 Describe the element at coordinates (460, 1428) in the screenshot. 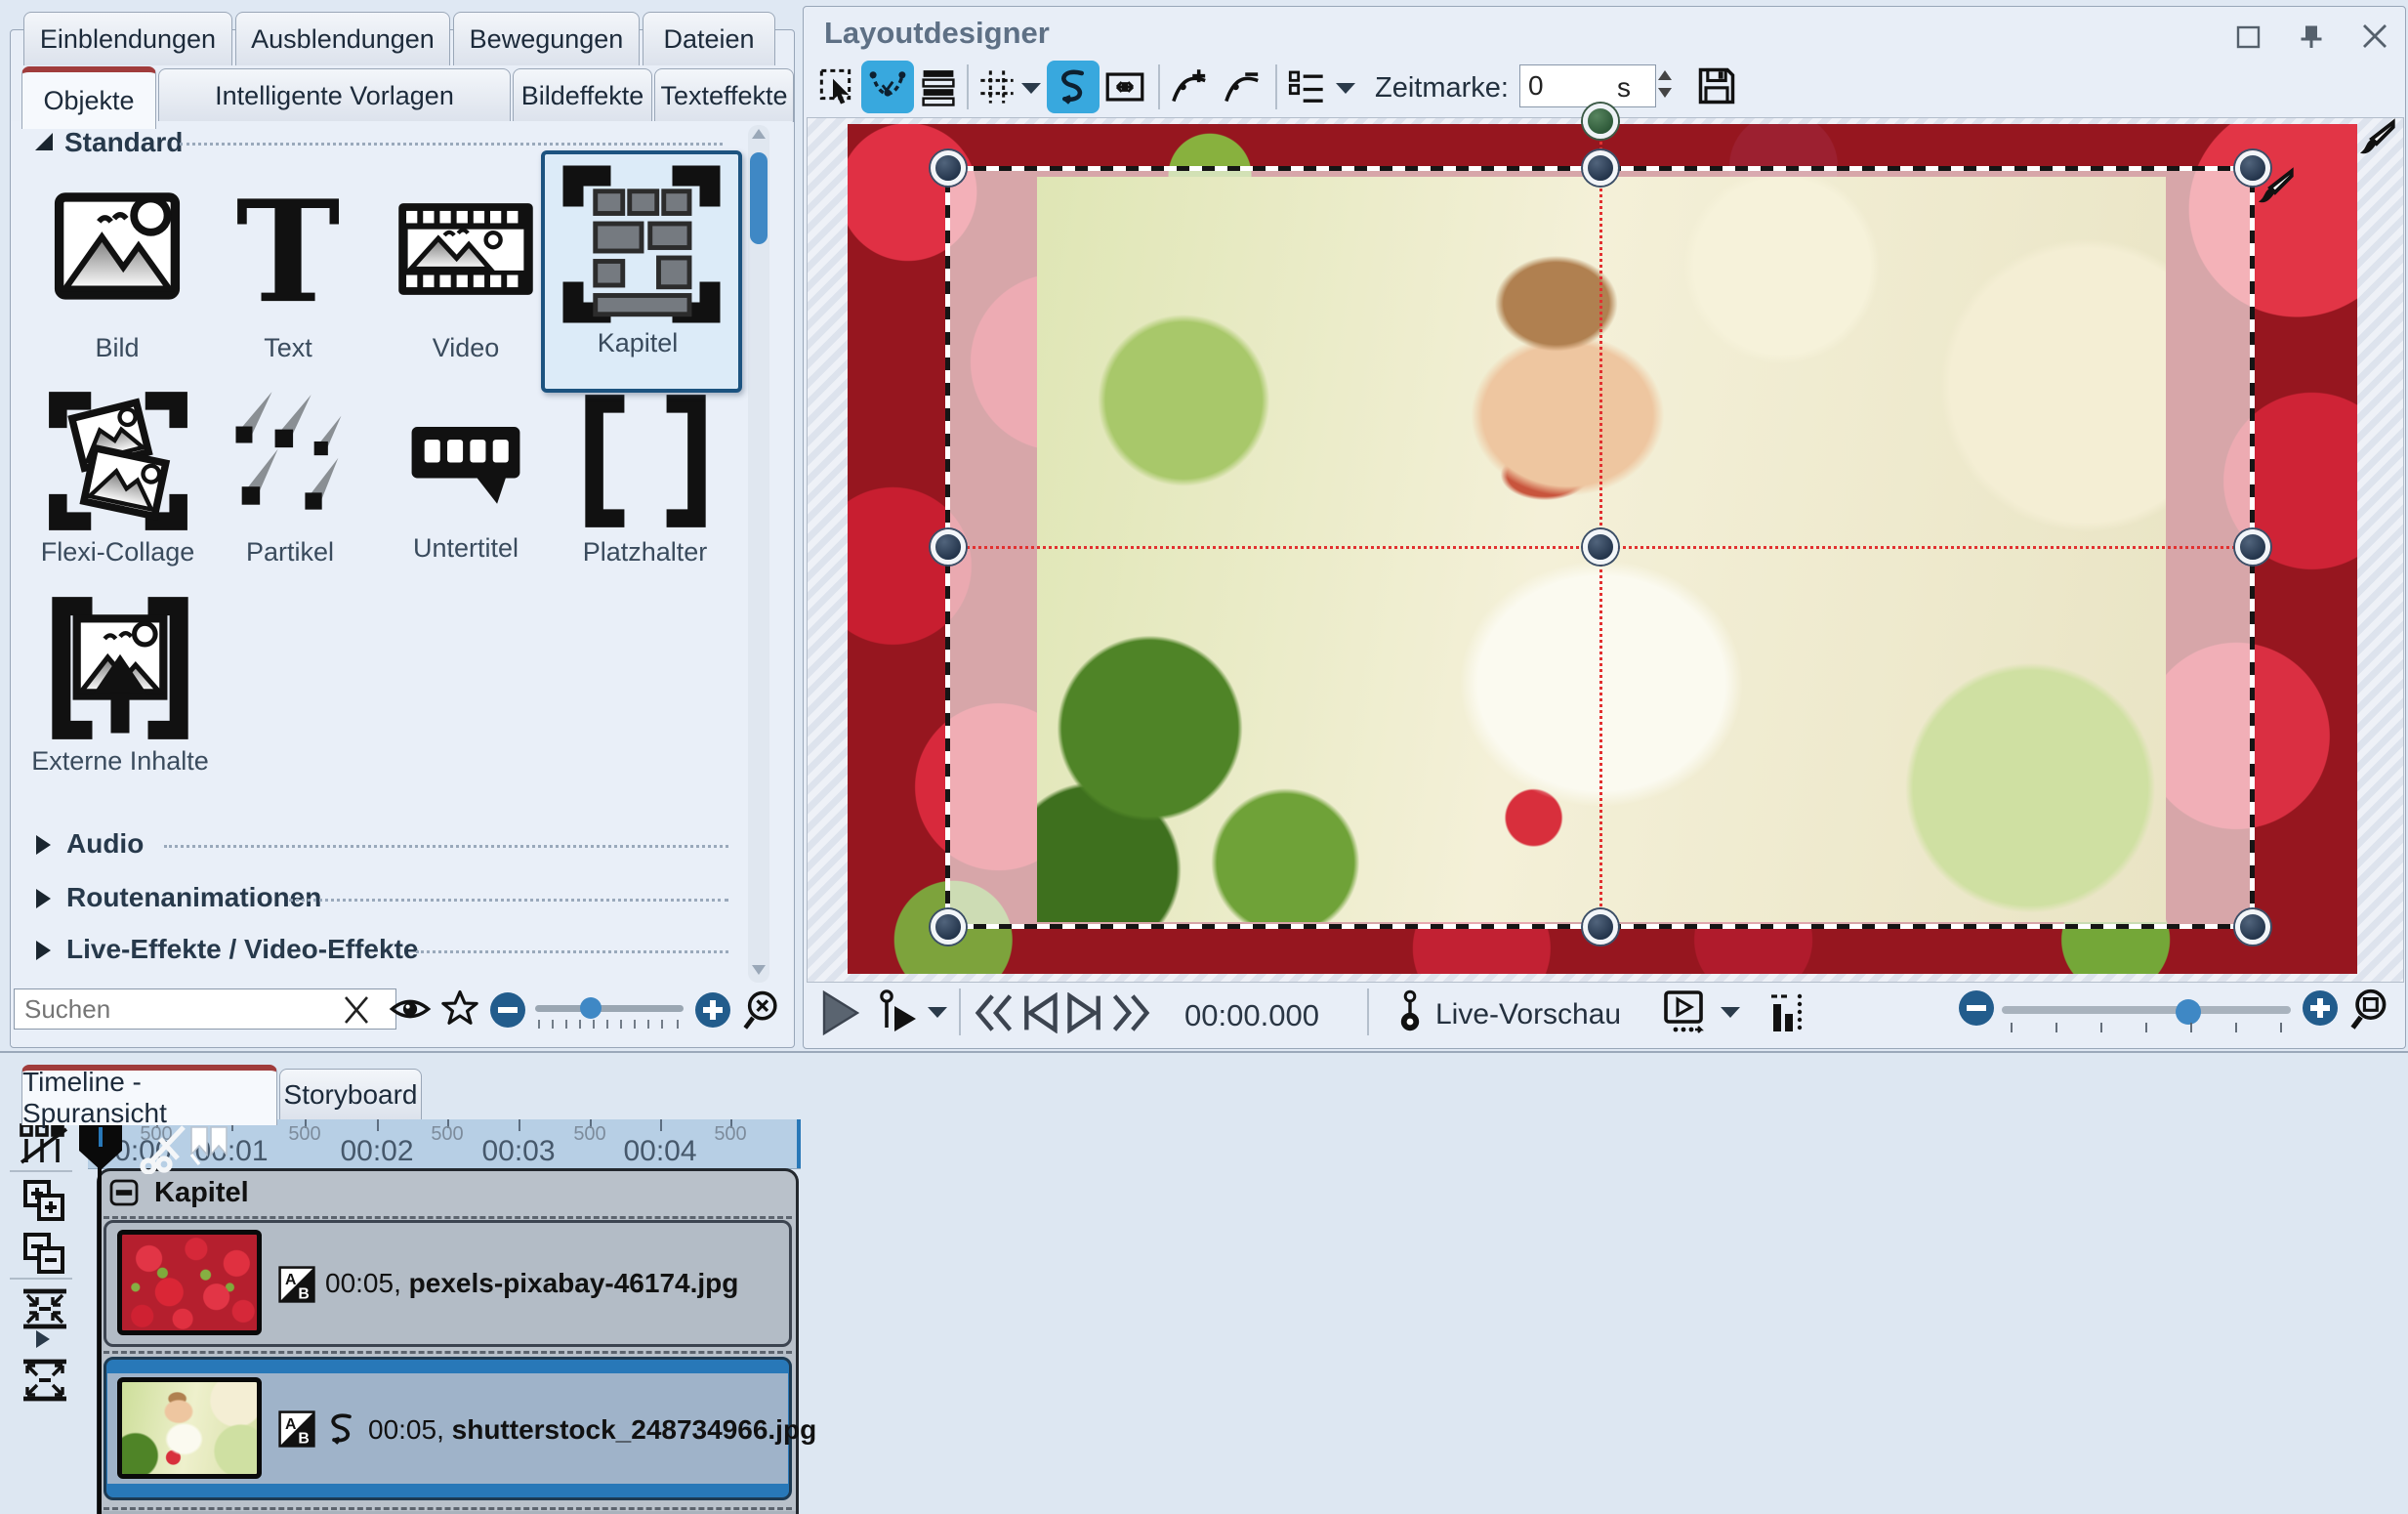

I see `timeline-clip-2: A B 00:05, shutterstock_248734966.jpg` at that location.